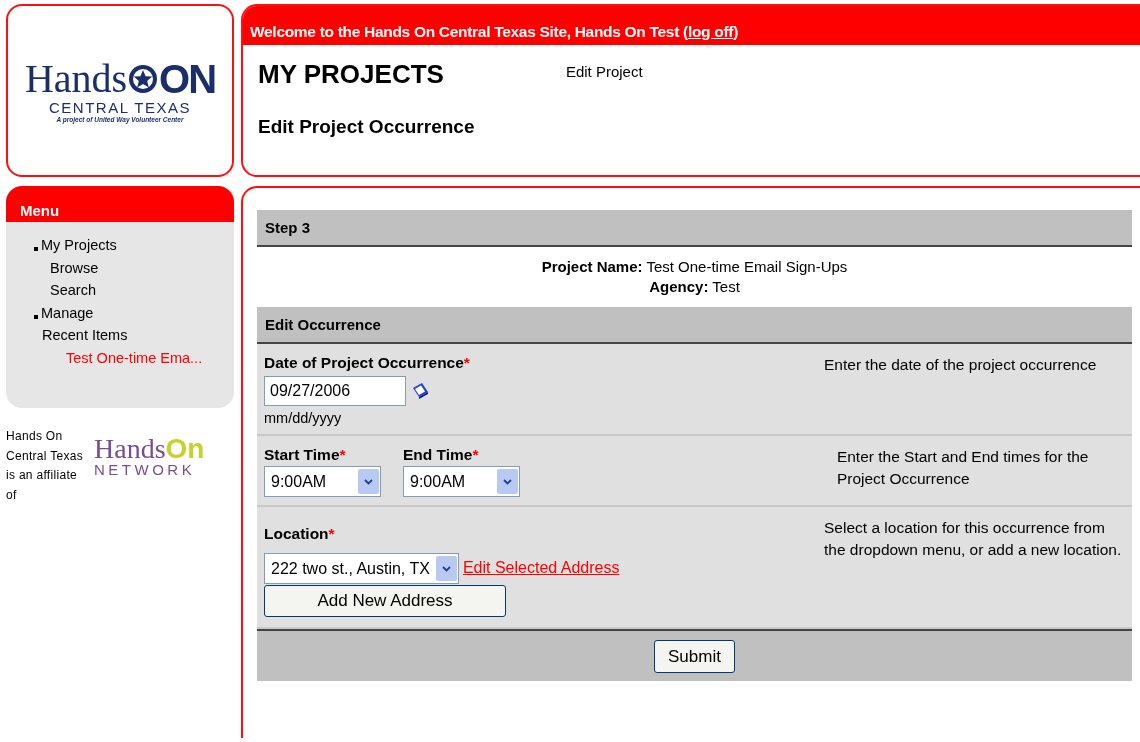 This screenshot has height=742, width=1140. What do you see at coordinates (300, 534) in the screenshot?
I see `field-label: Location*` at bounding box center [300, 534].